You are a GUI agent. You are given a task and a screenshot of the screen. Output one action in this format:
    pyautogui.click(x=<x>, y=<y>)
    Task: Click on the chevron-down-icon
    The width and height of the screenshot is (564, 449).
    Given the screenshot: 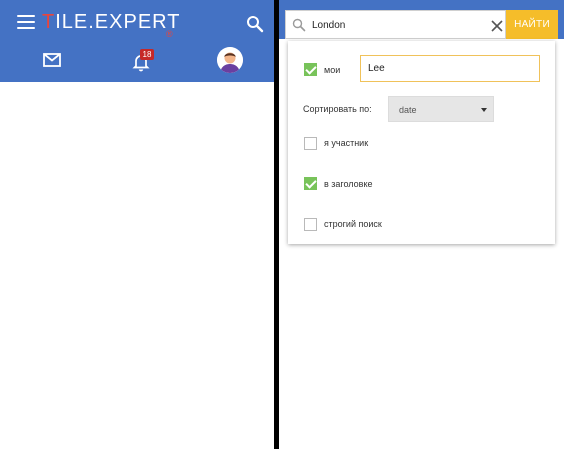 What is the action you would take?
    pyautogui.click(x=484, y=110)
    